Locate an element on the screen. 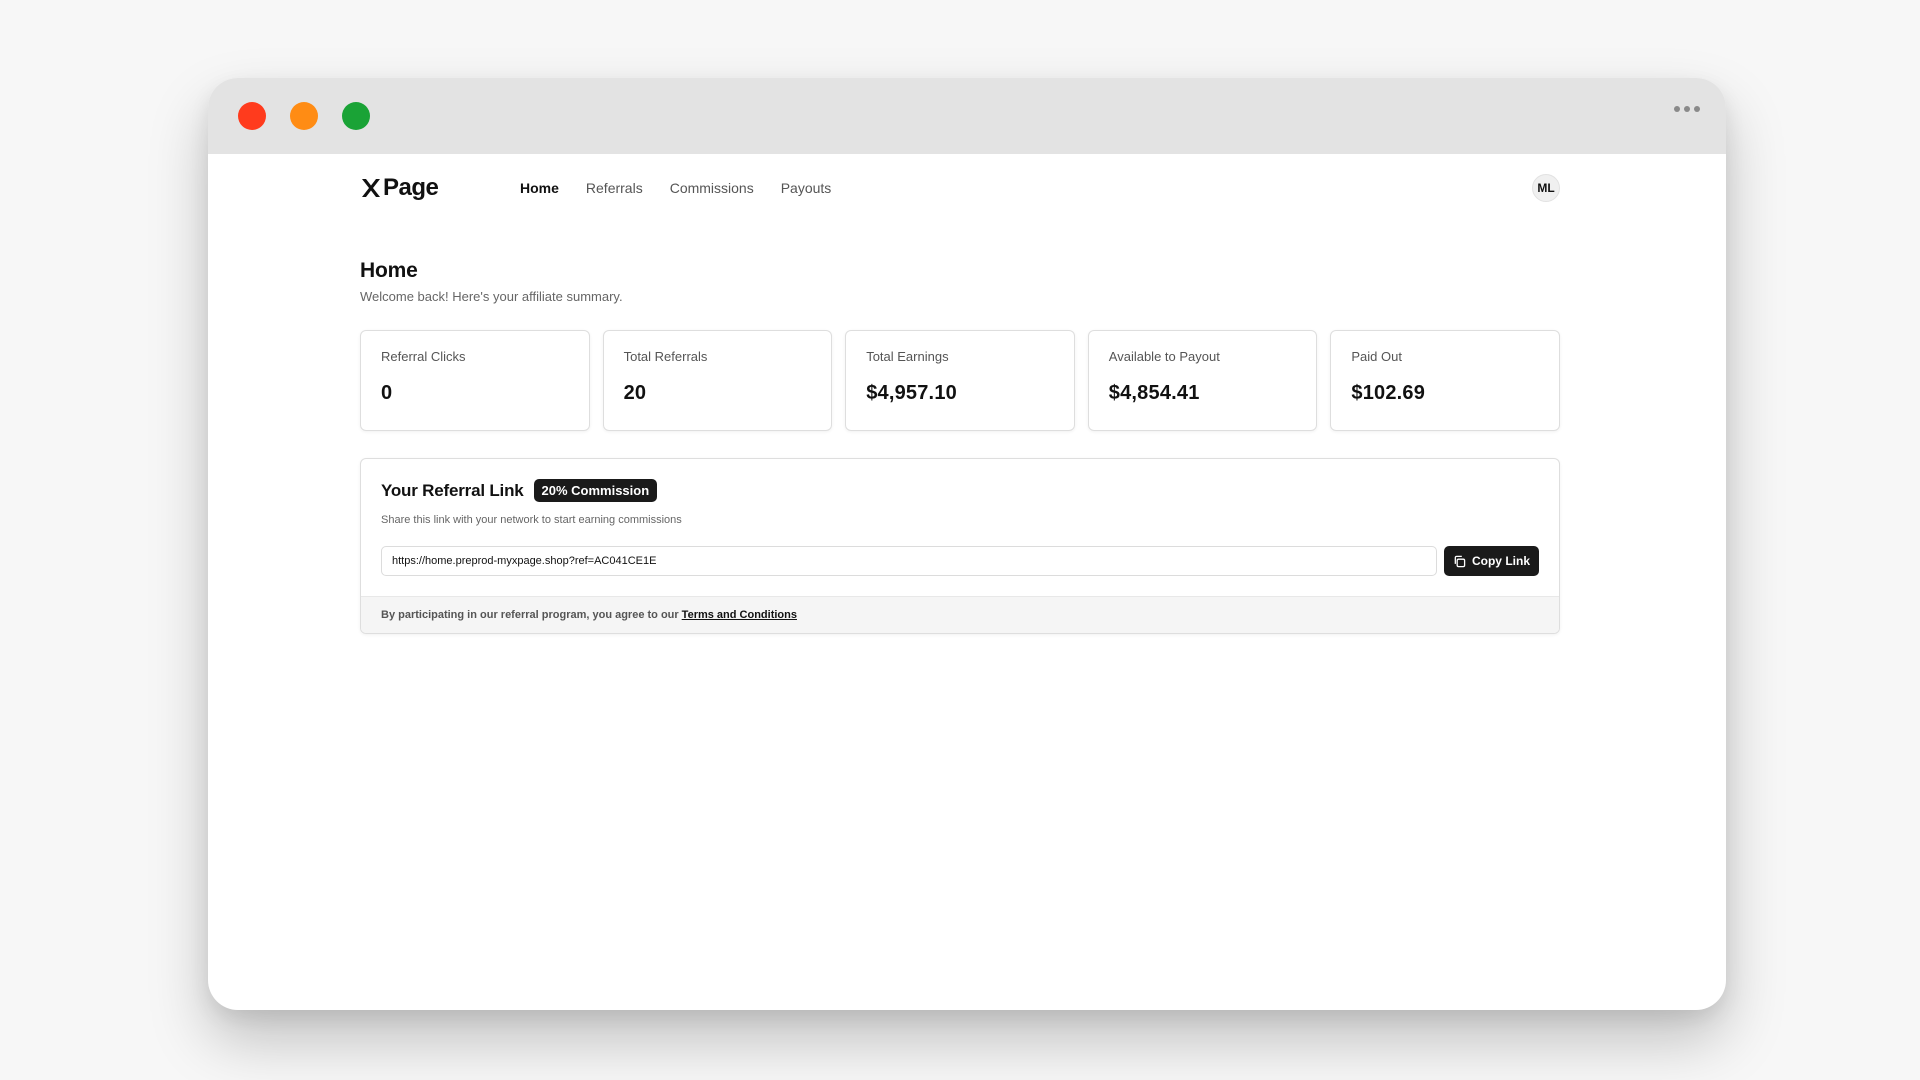 The width and height of the screenshot is (1920, 1080). nav-link-commissions: Commissions is located at coordinates (712, 188).